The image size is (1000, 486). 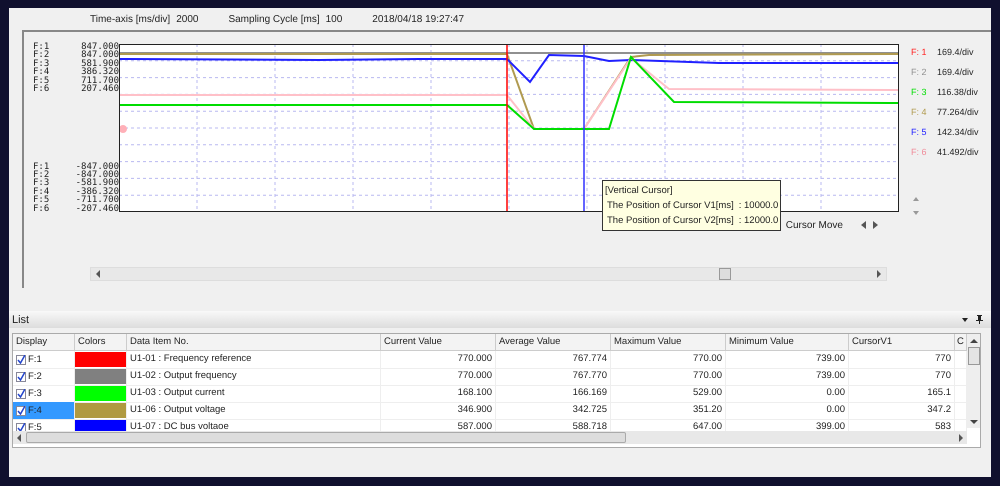 What do you see at coordinates (974, 422) in the screenshot?
I see `down-arrow-icon` at bounding box center [974, 422].